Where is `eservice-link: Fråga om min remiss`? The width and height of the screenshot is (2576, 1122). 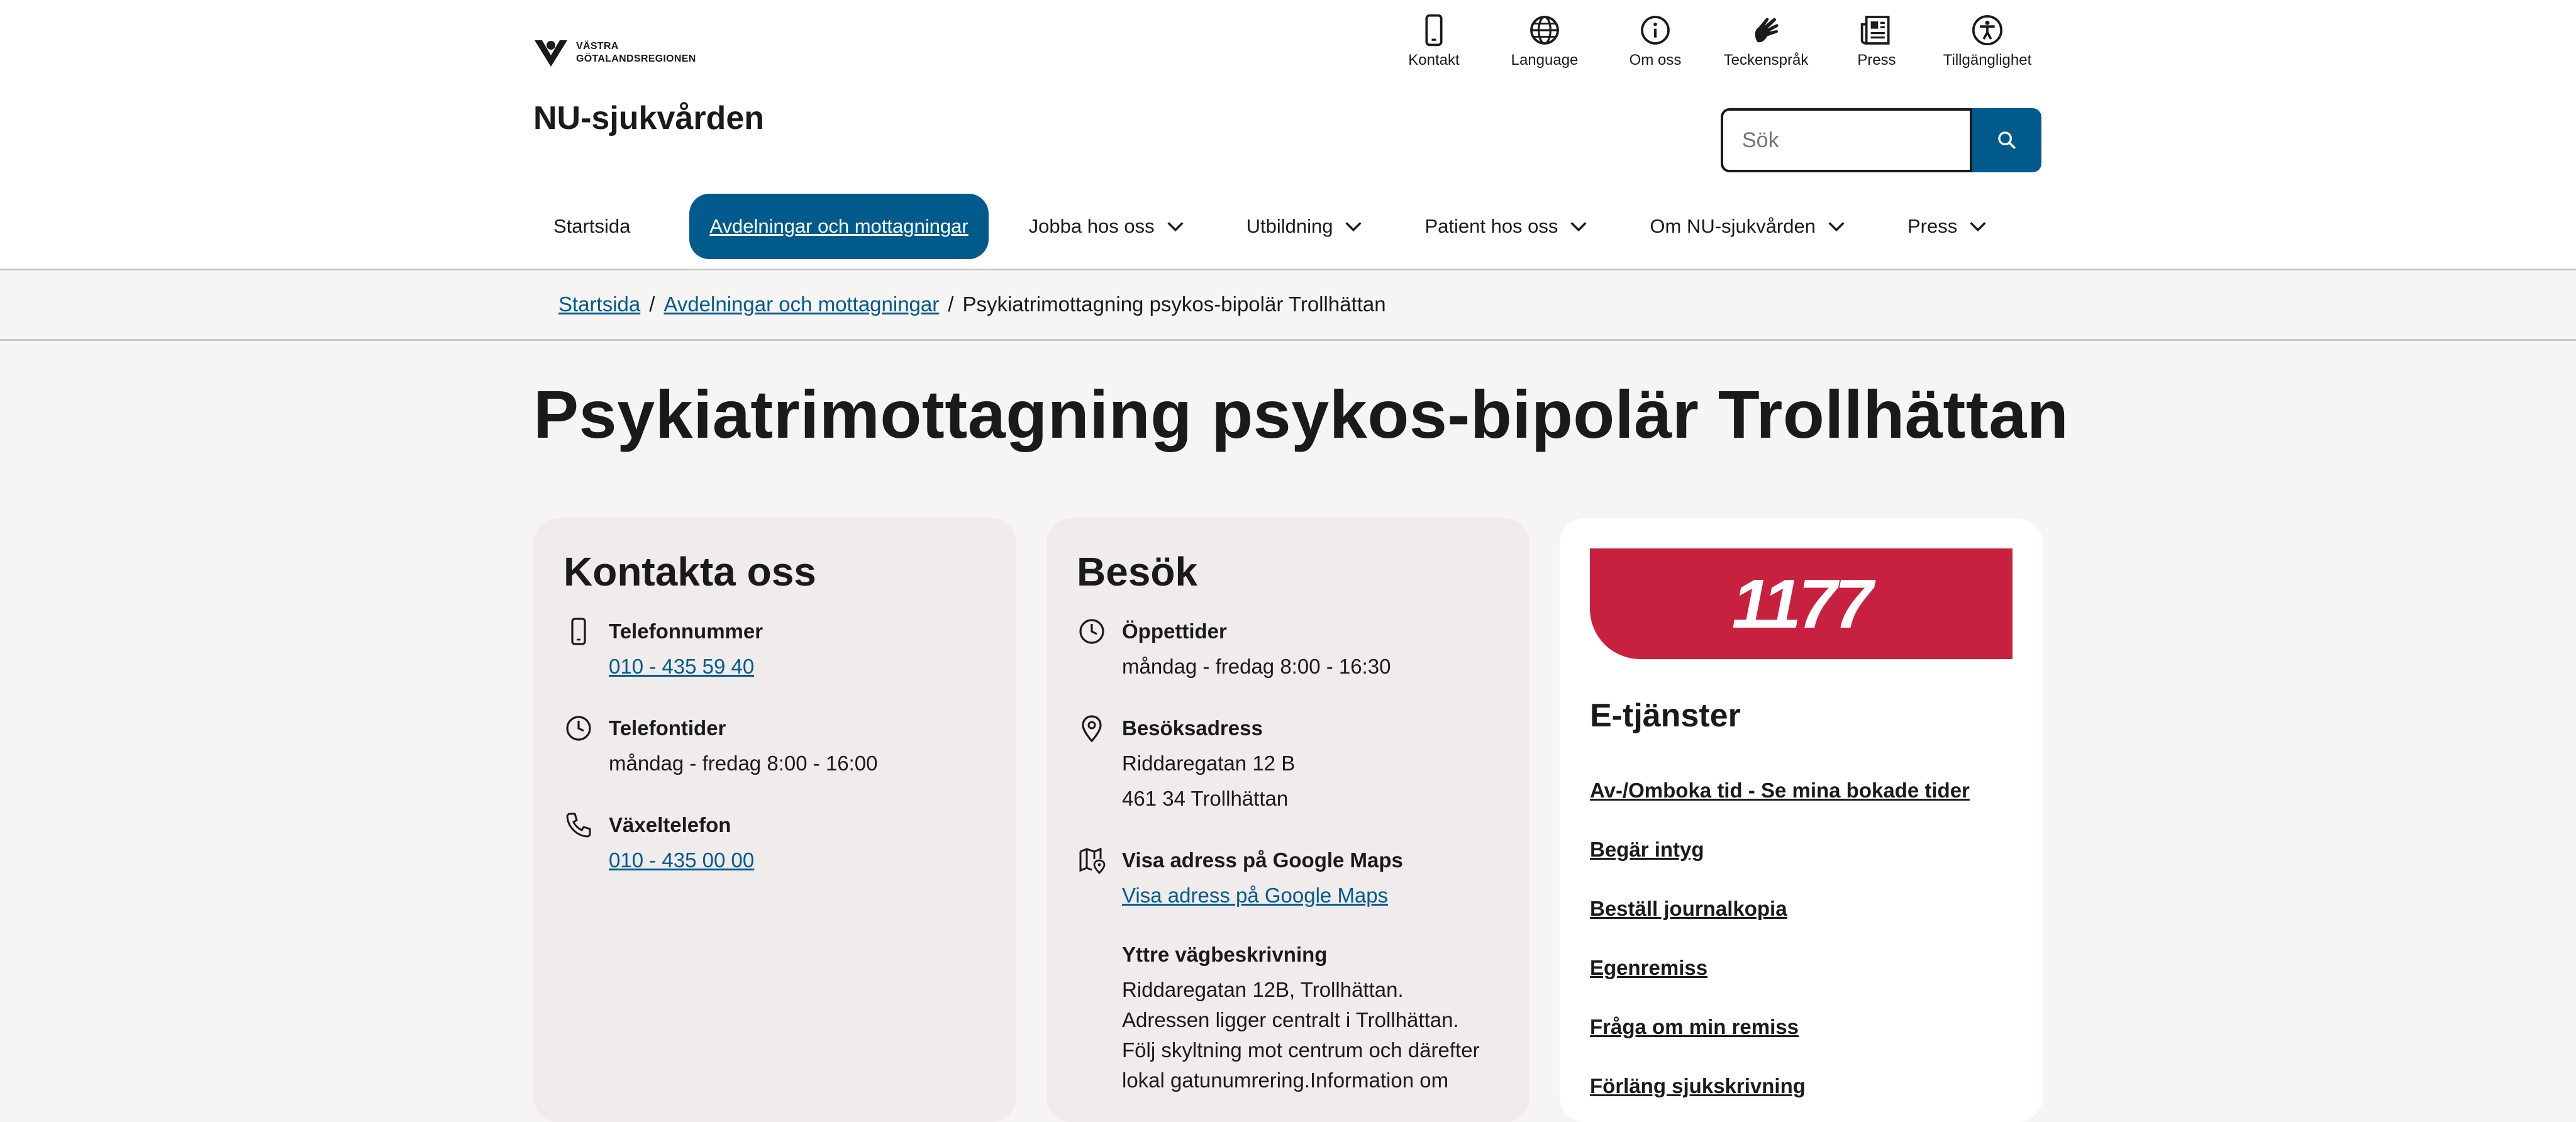
eservice-link: Fråga om min remiss is located at coordinates (1801, 1027).